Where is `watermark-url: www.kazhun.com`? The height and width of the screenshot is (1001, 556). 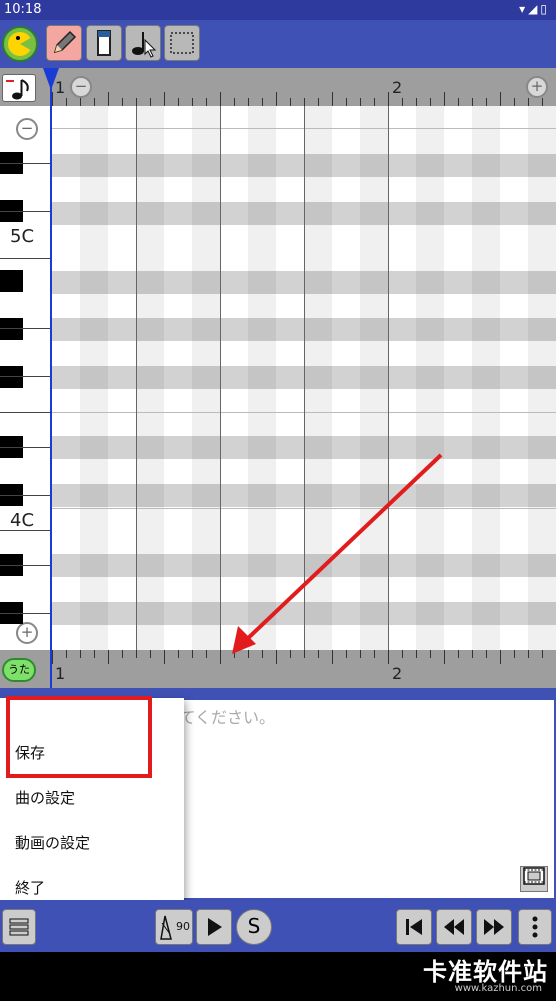 watermark-url: www.kazhun.com is located at coordinates (498, 988).